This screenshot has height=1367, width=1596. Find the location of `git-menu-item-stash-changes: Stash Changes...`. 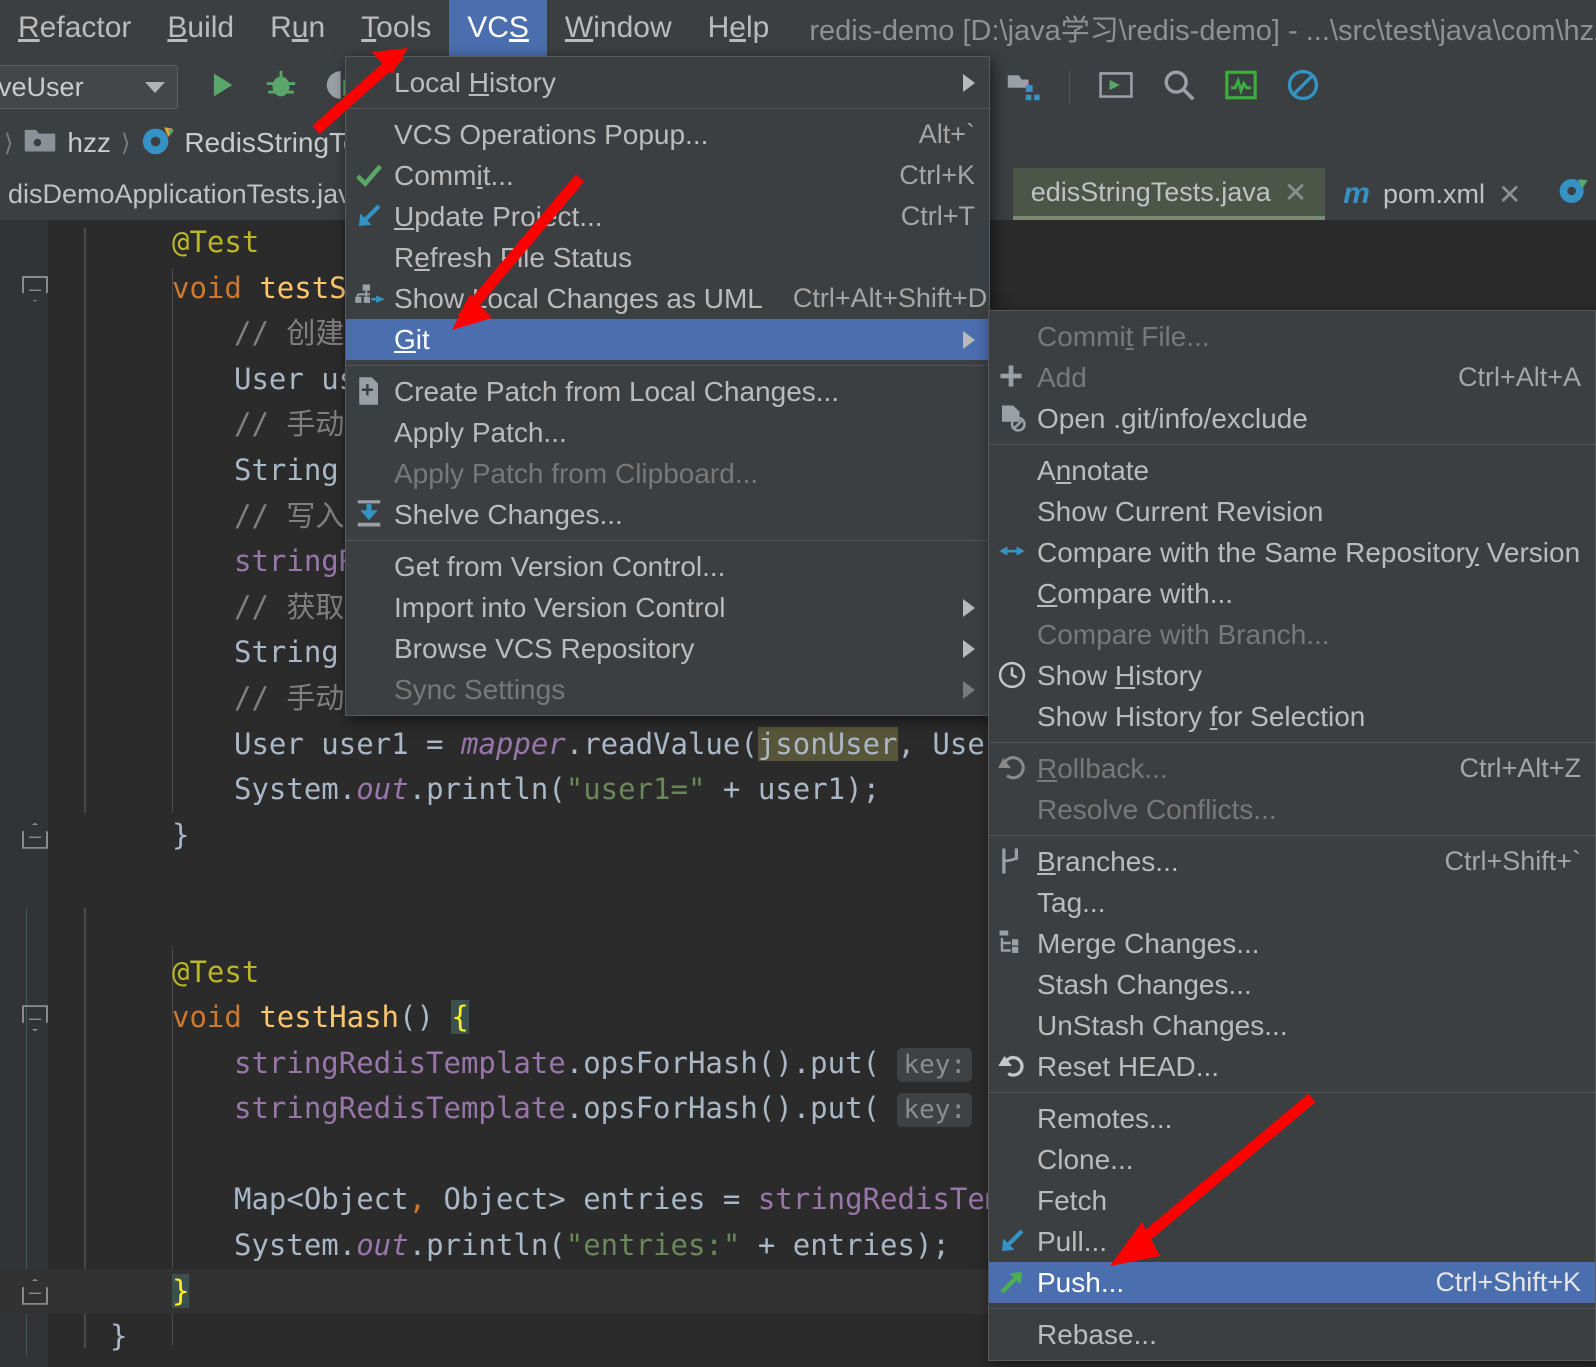

git-menu-item-stash-changes: Stash Changes... is located at coordinates (1292, 984).